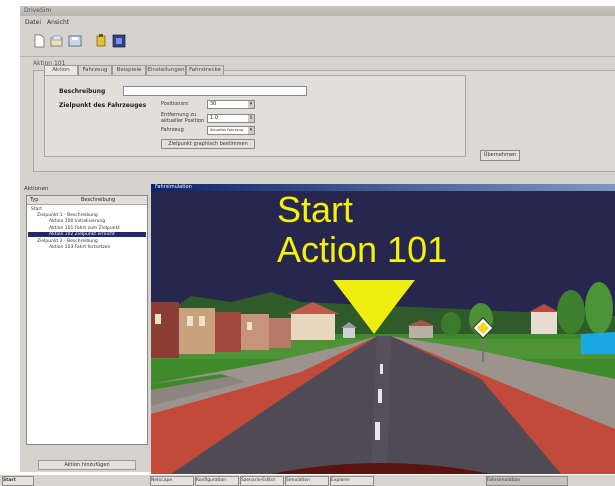 The image size is (615, 486). Describe the element at coordinates (77, 221) in the screenshot. I see `tree-item: Aktion 100 Initialisierung` at that location.